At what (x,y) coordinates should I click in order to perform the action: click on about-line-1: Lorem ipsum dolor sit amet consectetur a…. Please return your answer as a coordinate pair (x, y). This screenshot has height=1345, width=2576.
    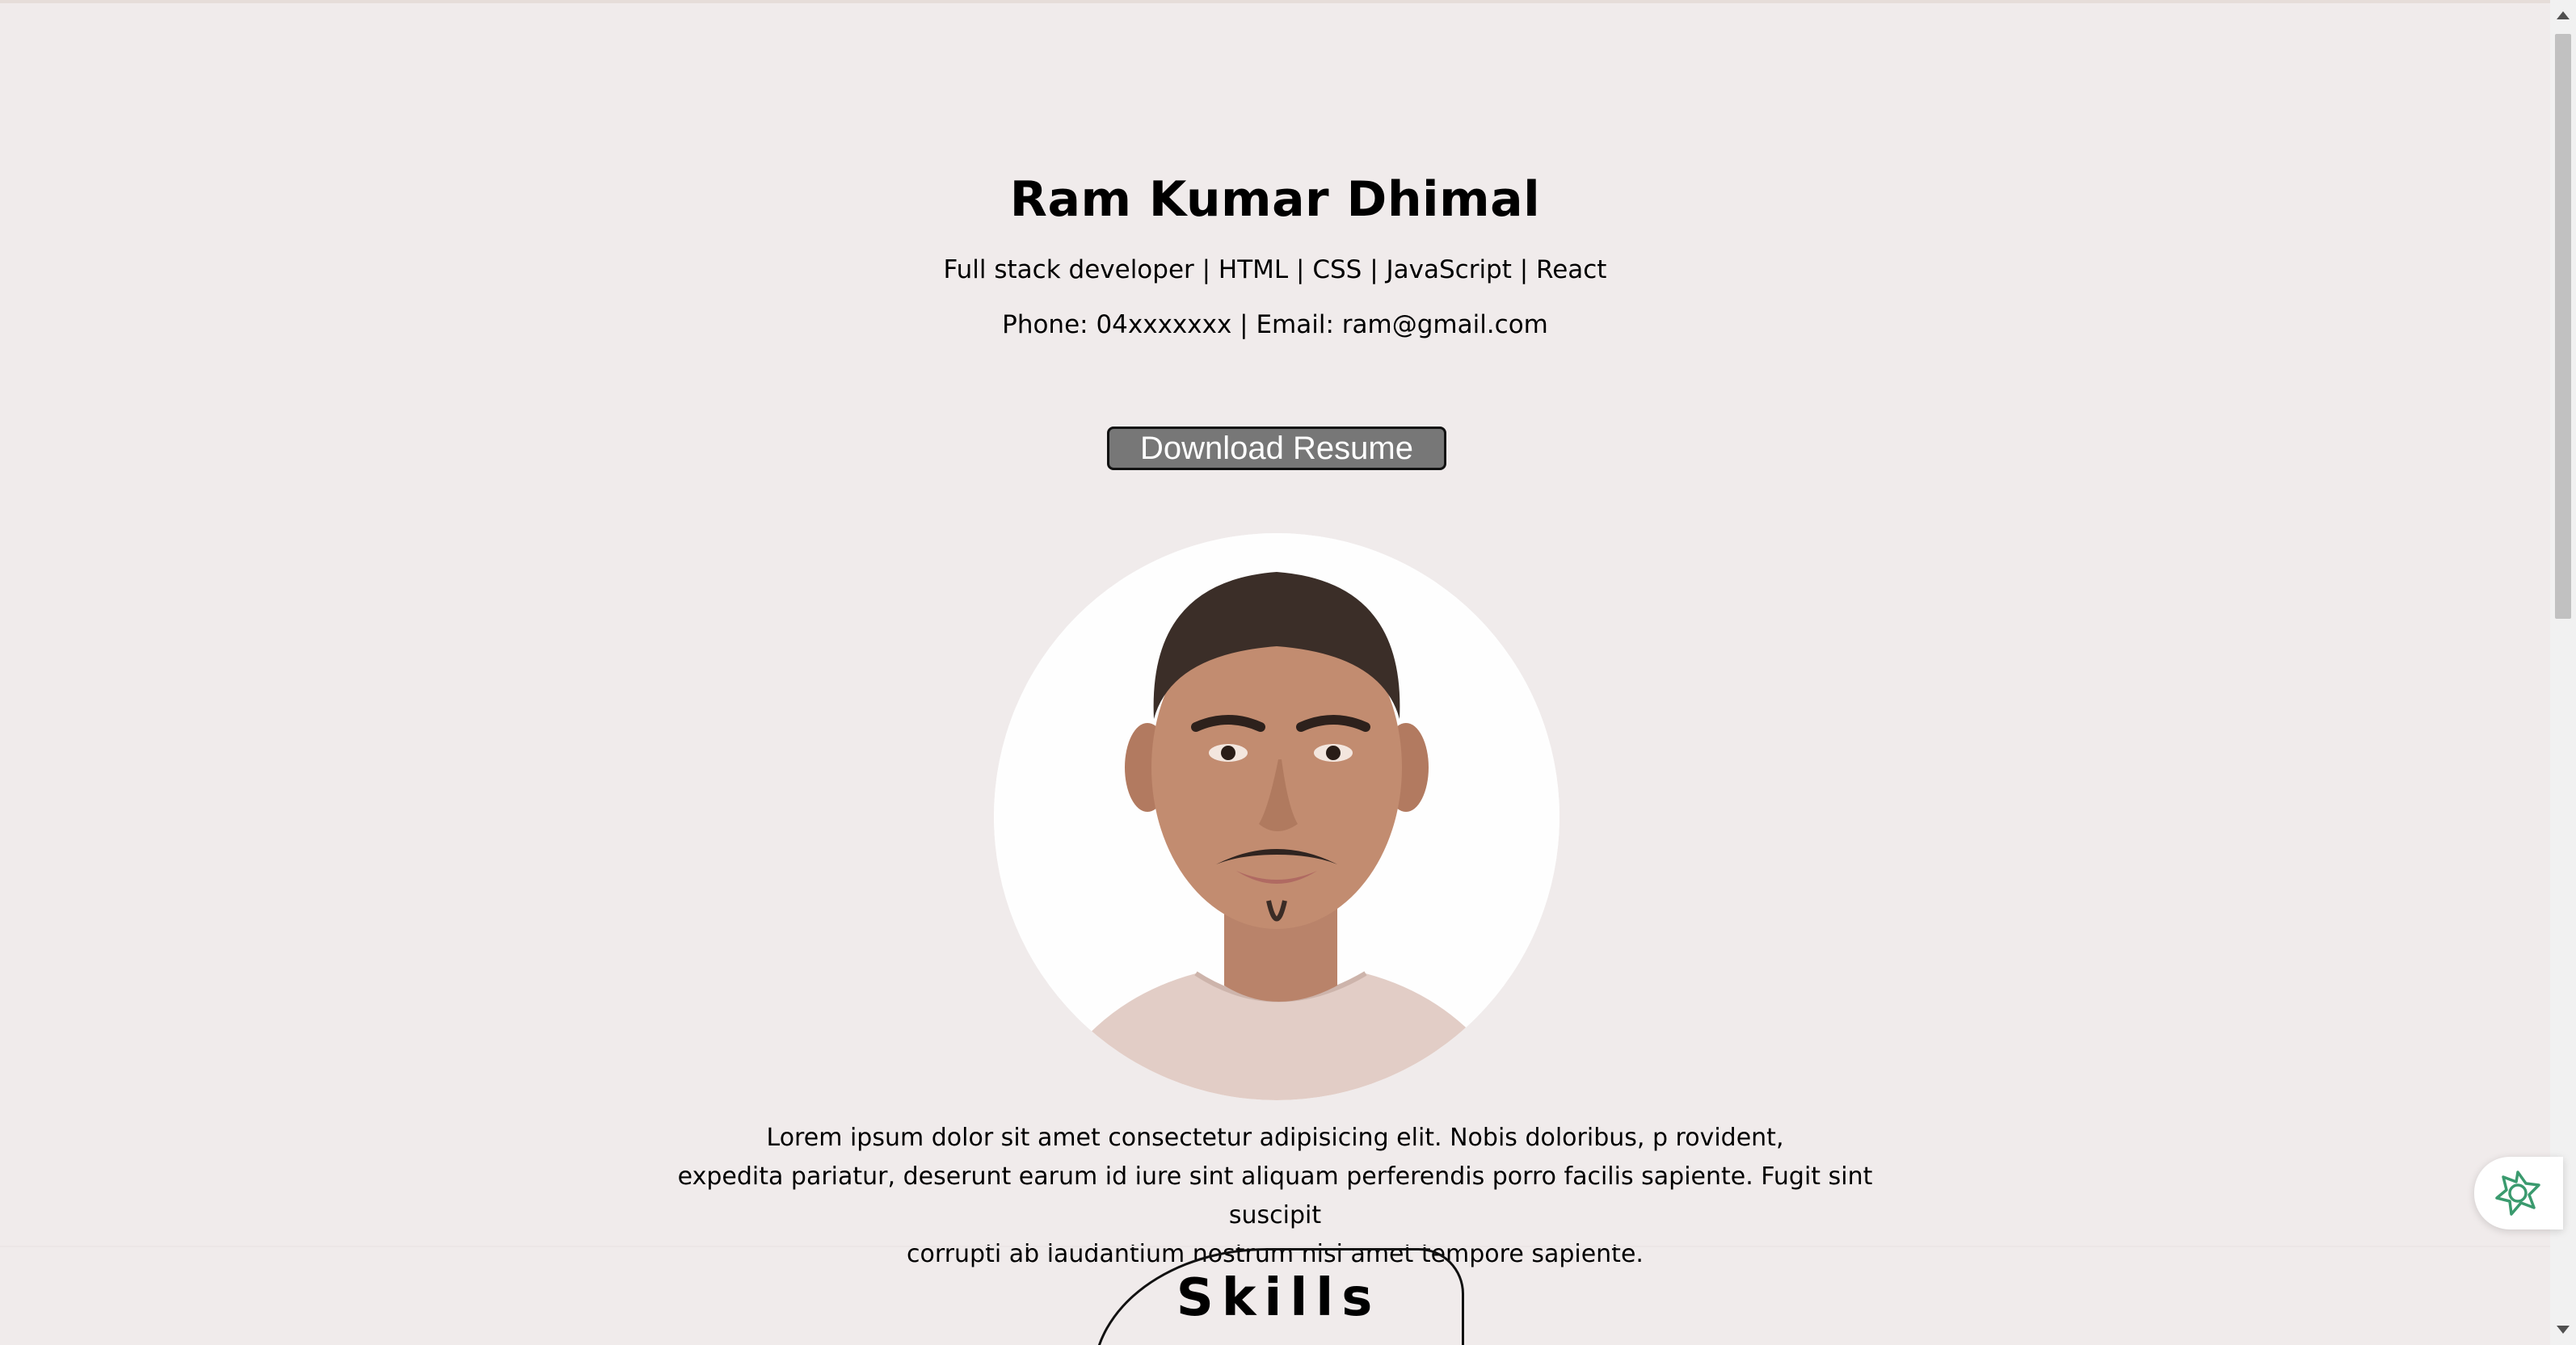
    Looking at the image, I should click on (1275, 1138).